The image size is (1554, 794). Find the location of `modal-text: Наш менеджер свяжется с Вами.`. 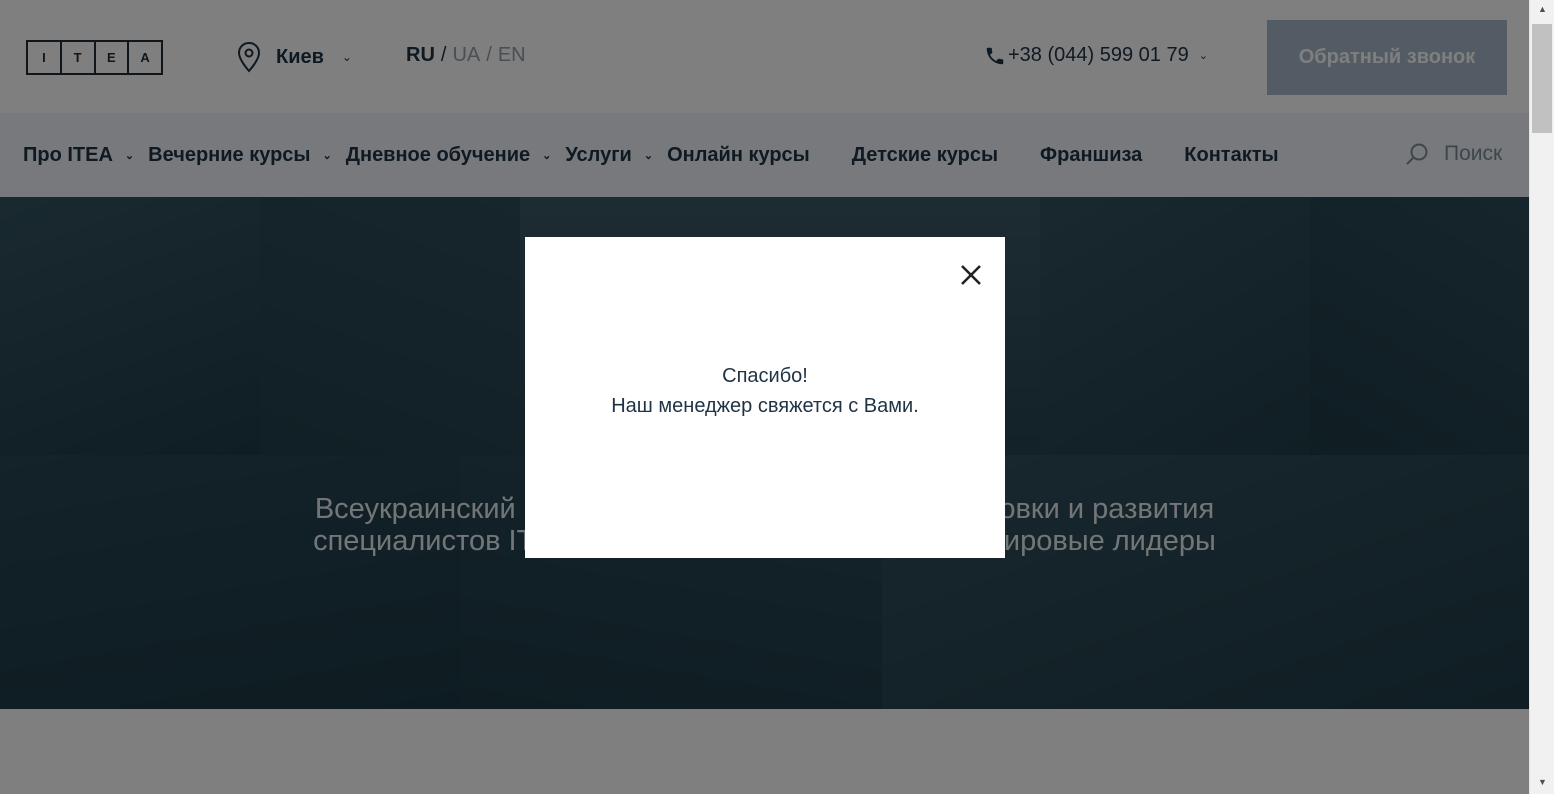

modal-text: Наш менеджер свяжется с Вами. is located at coordinates (765, 406).